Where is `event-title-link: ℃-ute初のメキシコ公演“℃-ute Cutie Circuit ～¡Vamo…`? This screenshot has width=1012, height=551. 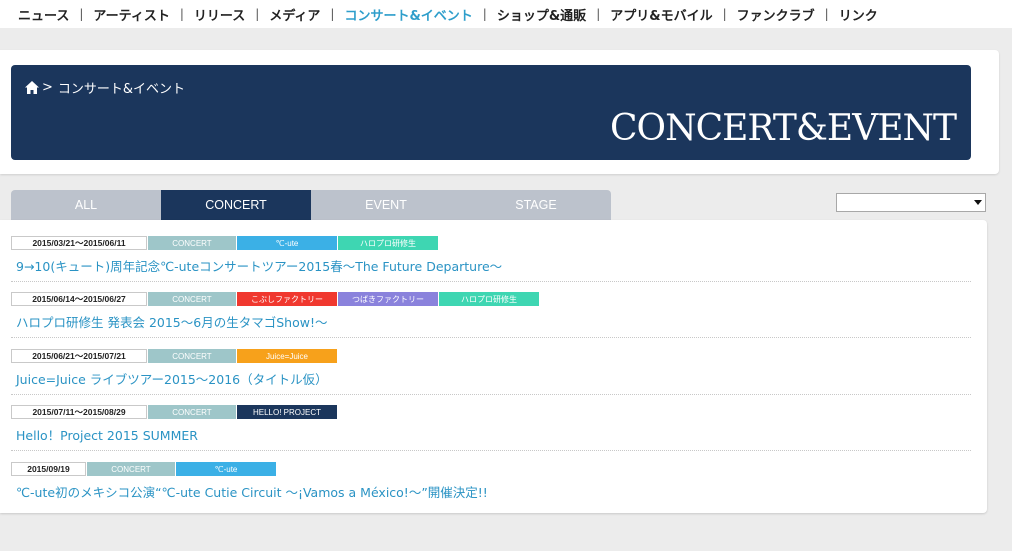 event-title-link: ℃-ute初のメキシコ公演“℃-ute Cutie Circuit ～¡Vamo… is located at coordinates (493, 491).